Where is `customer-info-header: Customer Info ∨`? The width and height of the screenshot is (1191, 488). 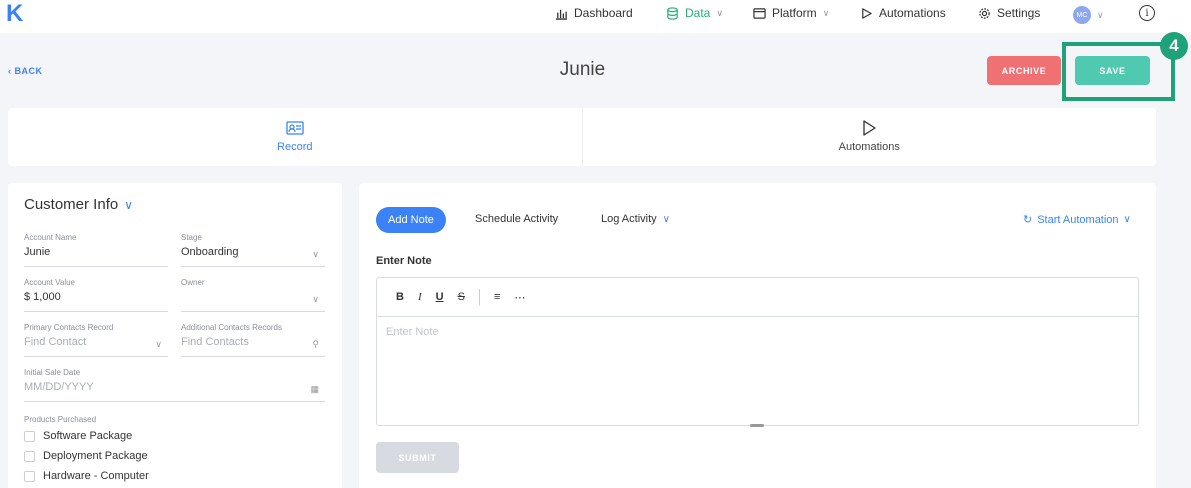 customer-info-header: Customer Info ∨ is located at coordinates (78, 204).